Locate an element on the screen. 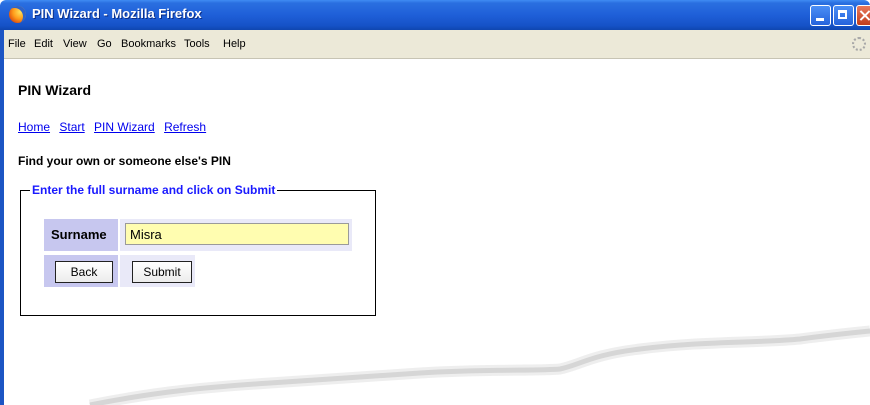 This screenshot has width=870, height=405. menu-bookmarks: Bookmarks is located at coordinates (148, 44).